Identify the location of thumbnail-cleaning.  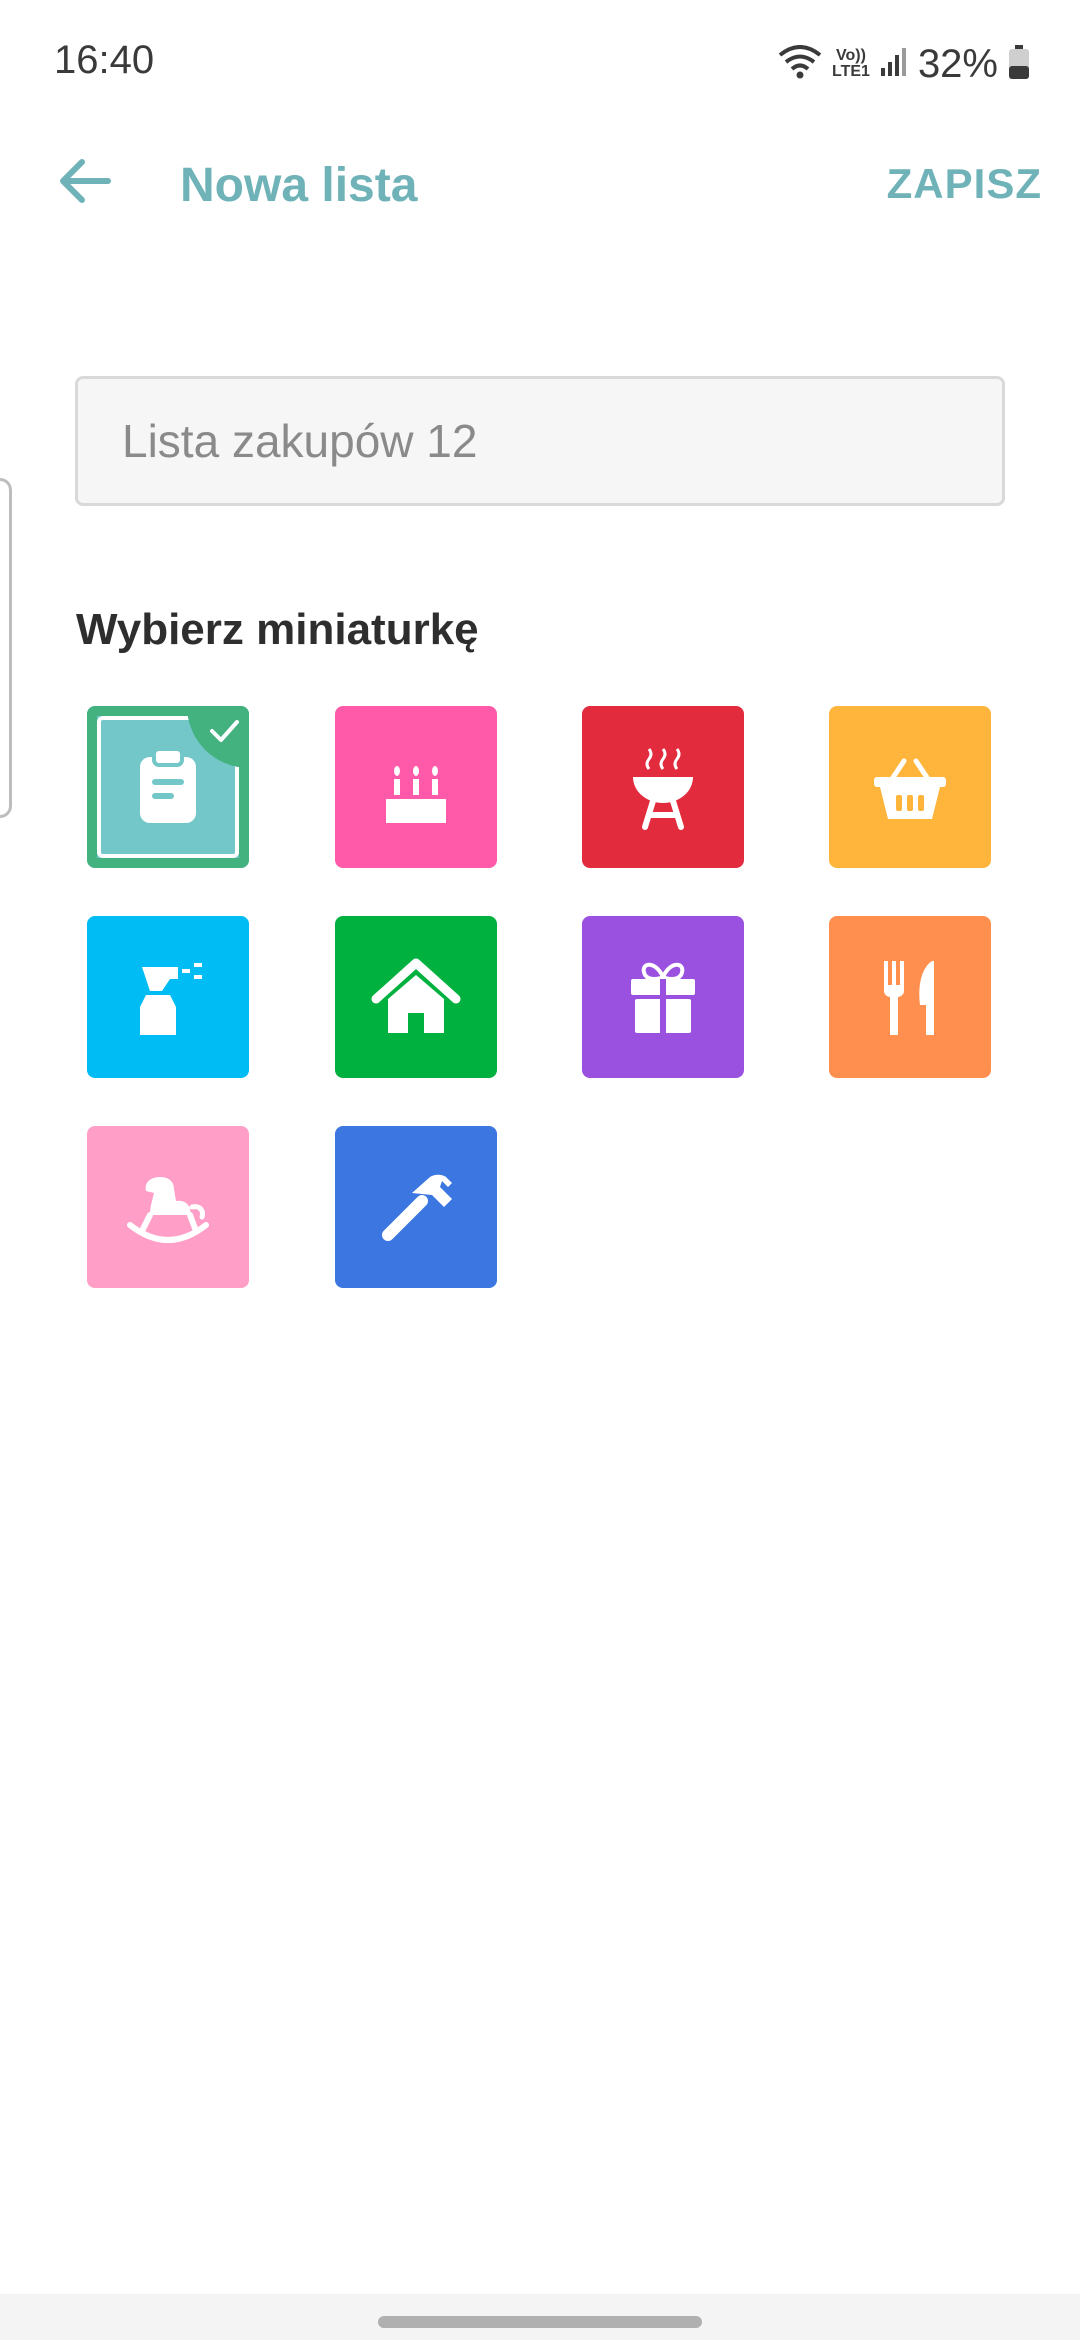
(168, 997).